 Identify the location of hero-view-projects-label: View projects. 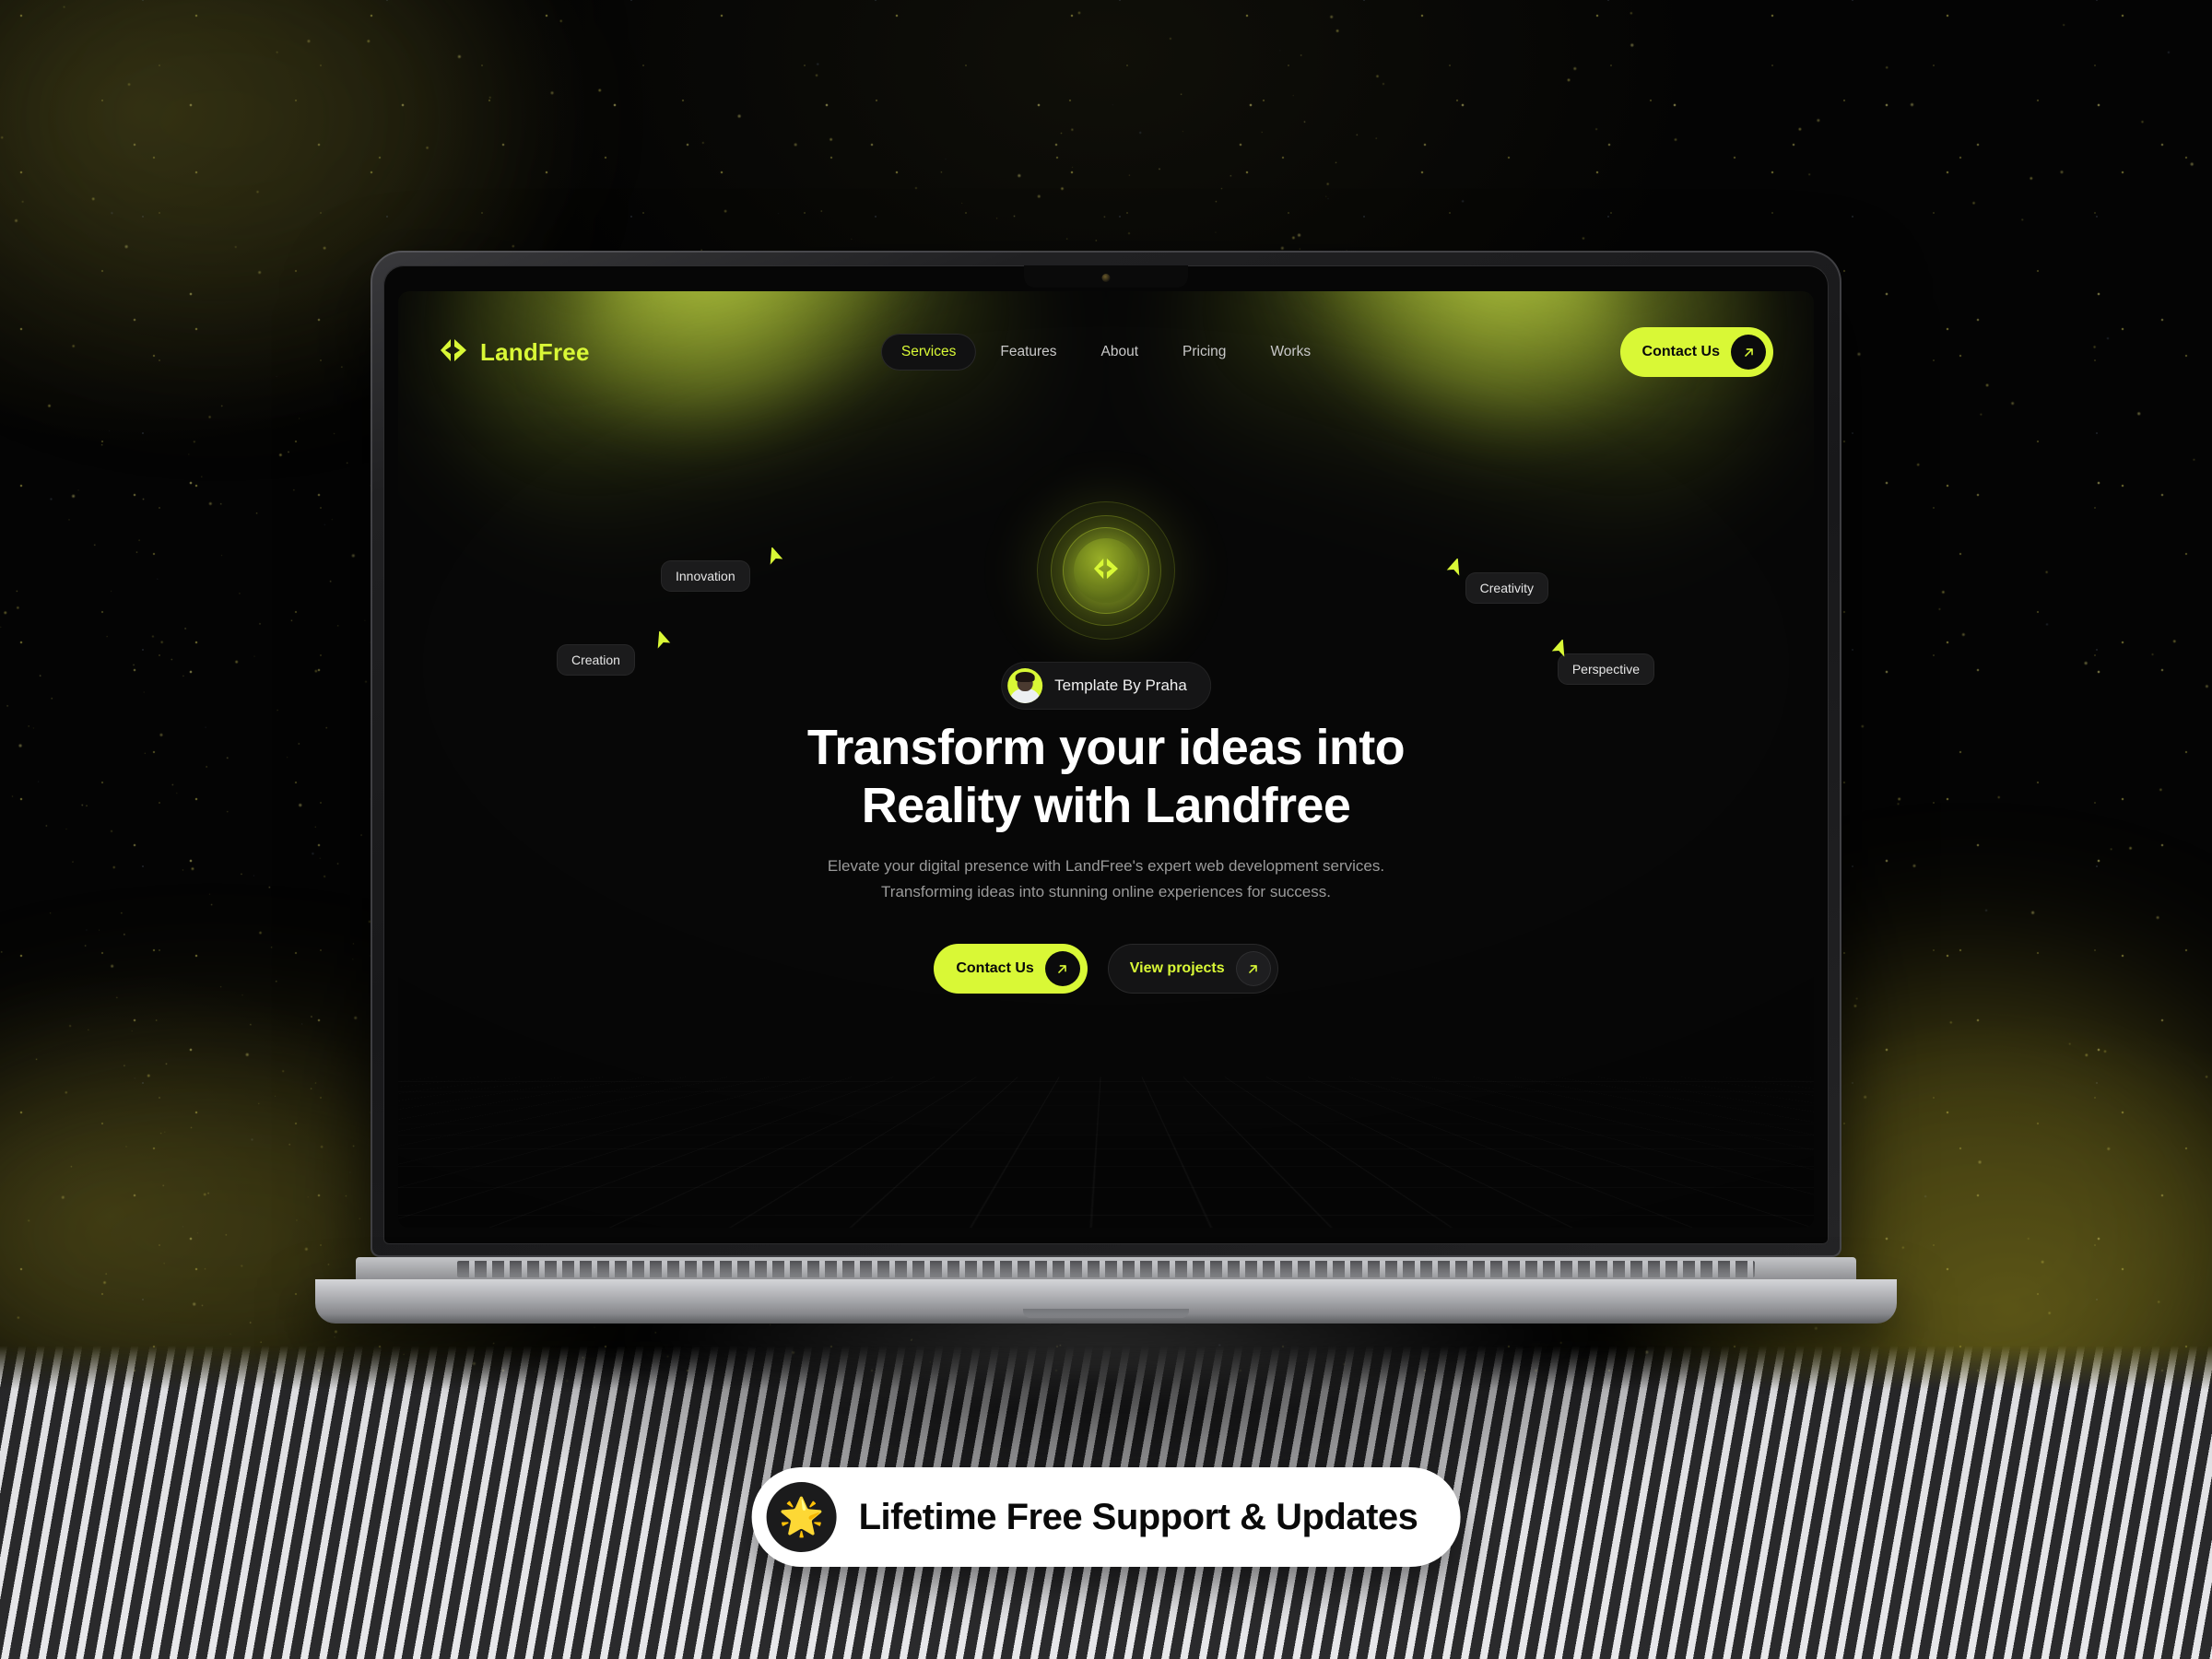
(1177, 968).